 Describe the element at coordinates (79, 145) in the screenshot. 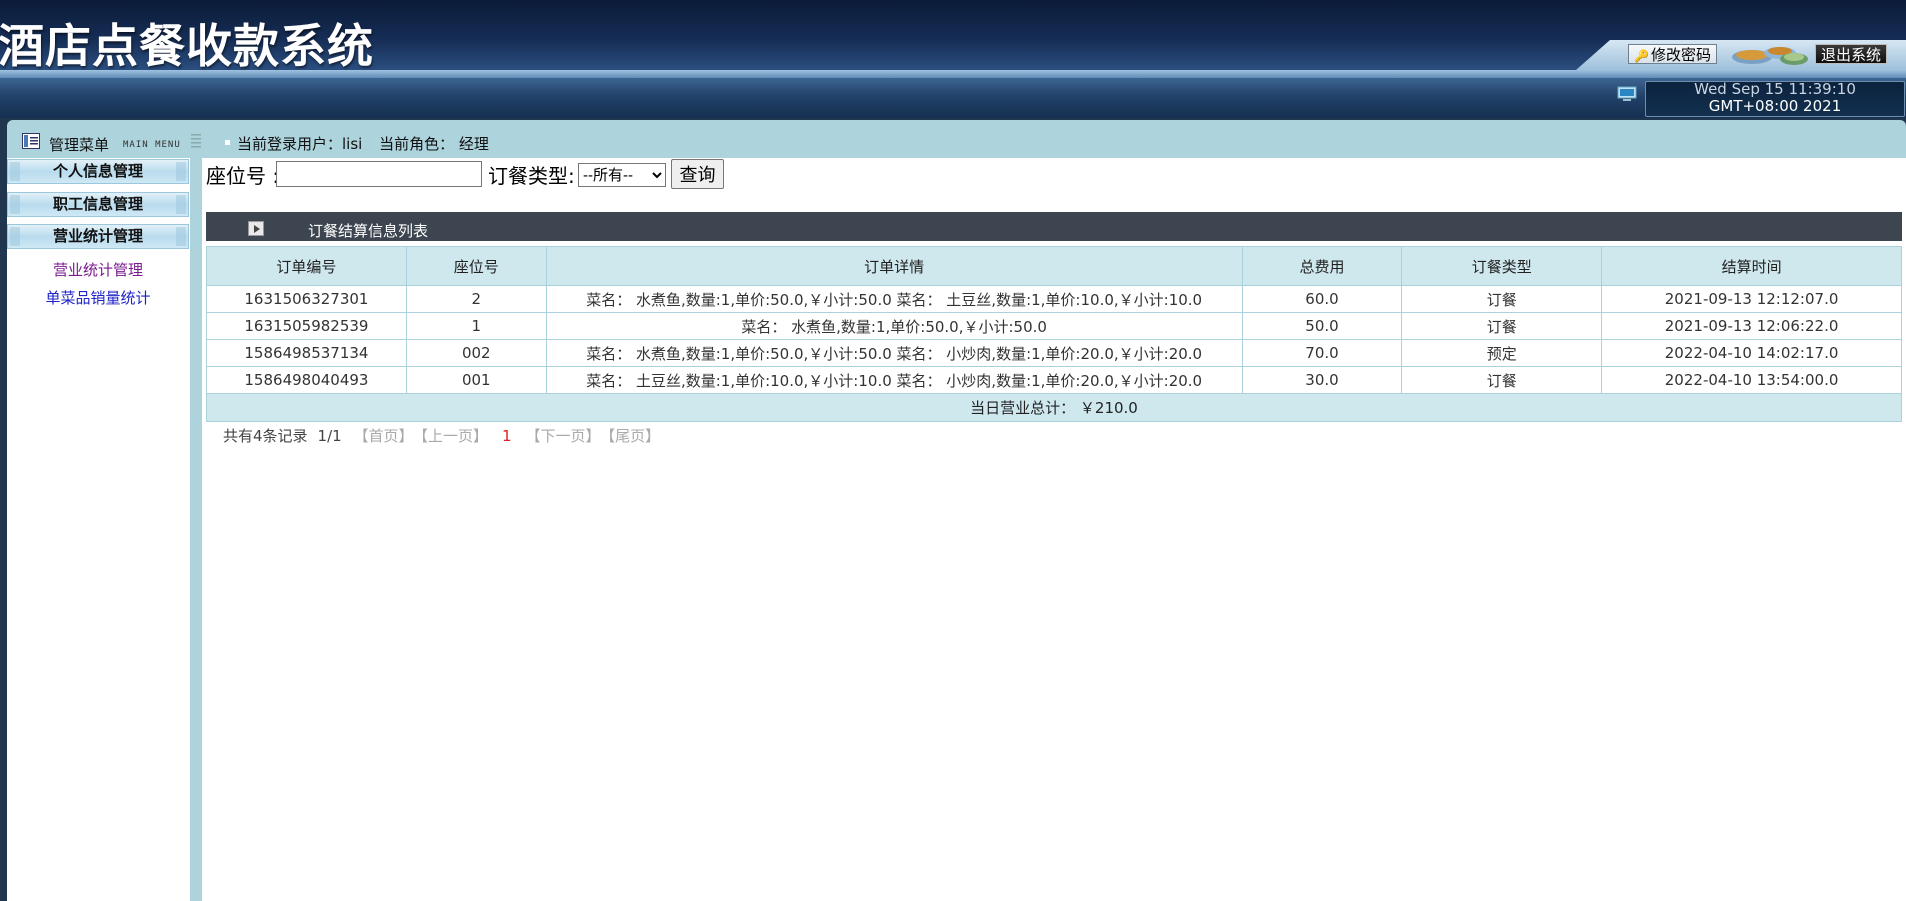

I see `menu-title: 管理菜单` at that location.